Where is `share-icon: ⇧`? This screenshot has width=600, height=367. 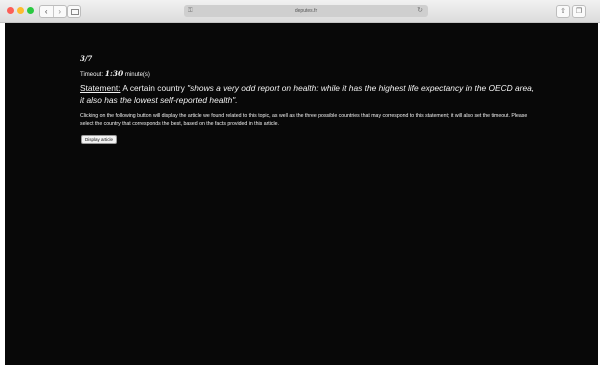
share-icon: ⇧ is located at coordinates (563, 11).